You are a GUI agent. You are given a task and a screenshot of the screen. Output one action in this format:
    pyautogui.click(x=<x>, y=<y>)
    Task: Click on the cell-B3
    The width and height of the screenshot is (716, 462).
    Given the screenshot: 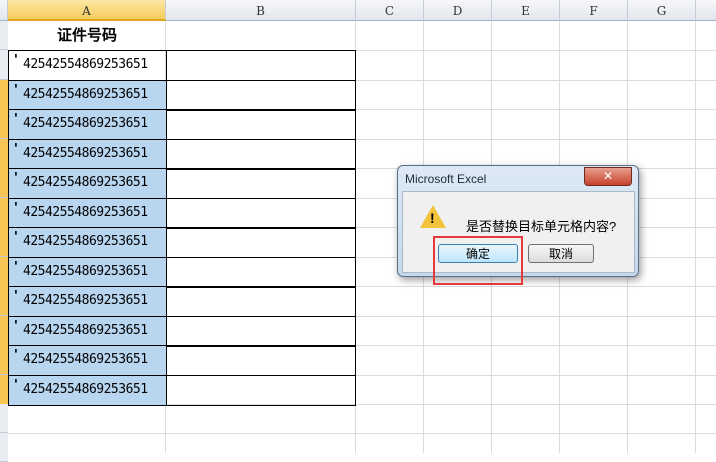 What is the action you would take?
    pyautogui.click(x=261, y=95)
    